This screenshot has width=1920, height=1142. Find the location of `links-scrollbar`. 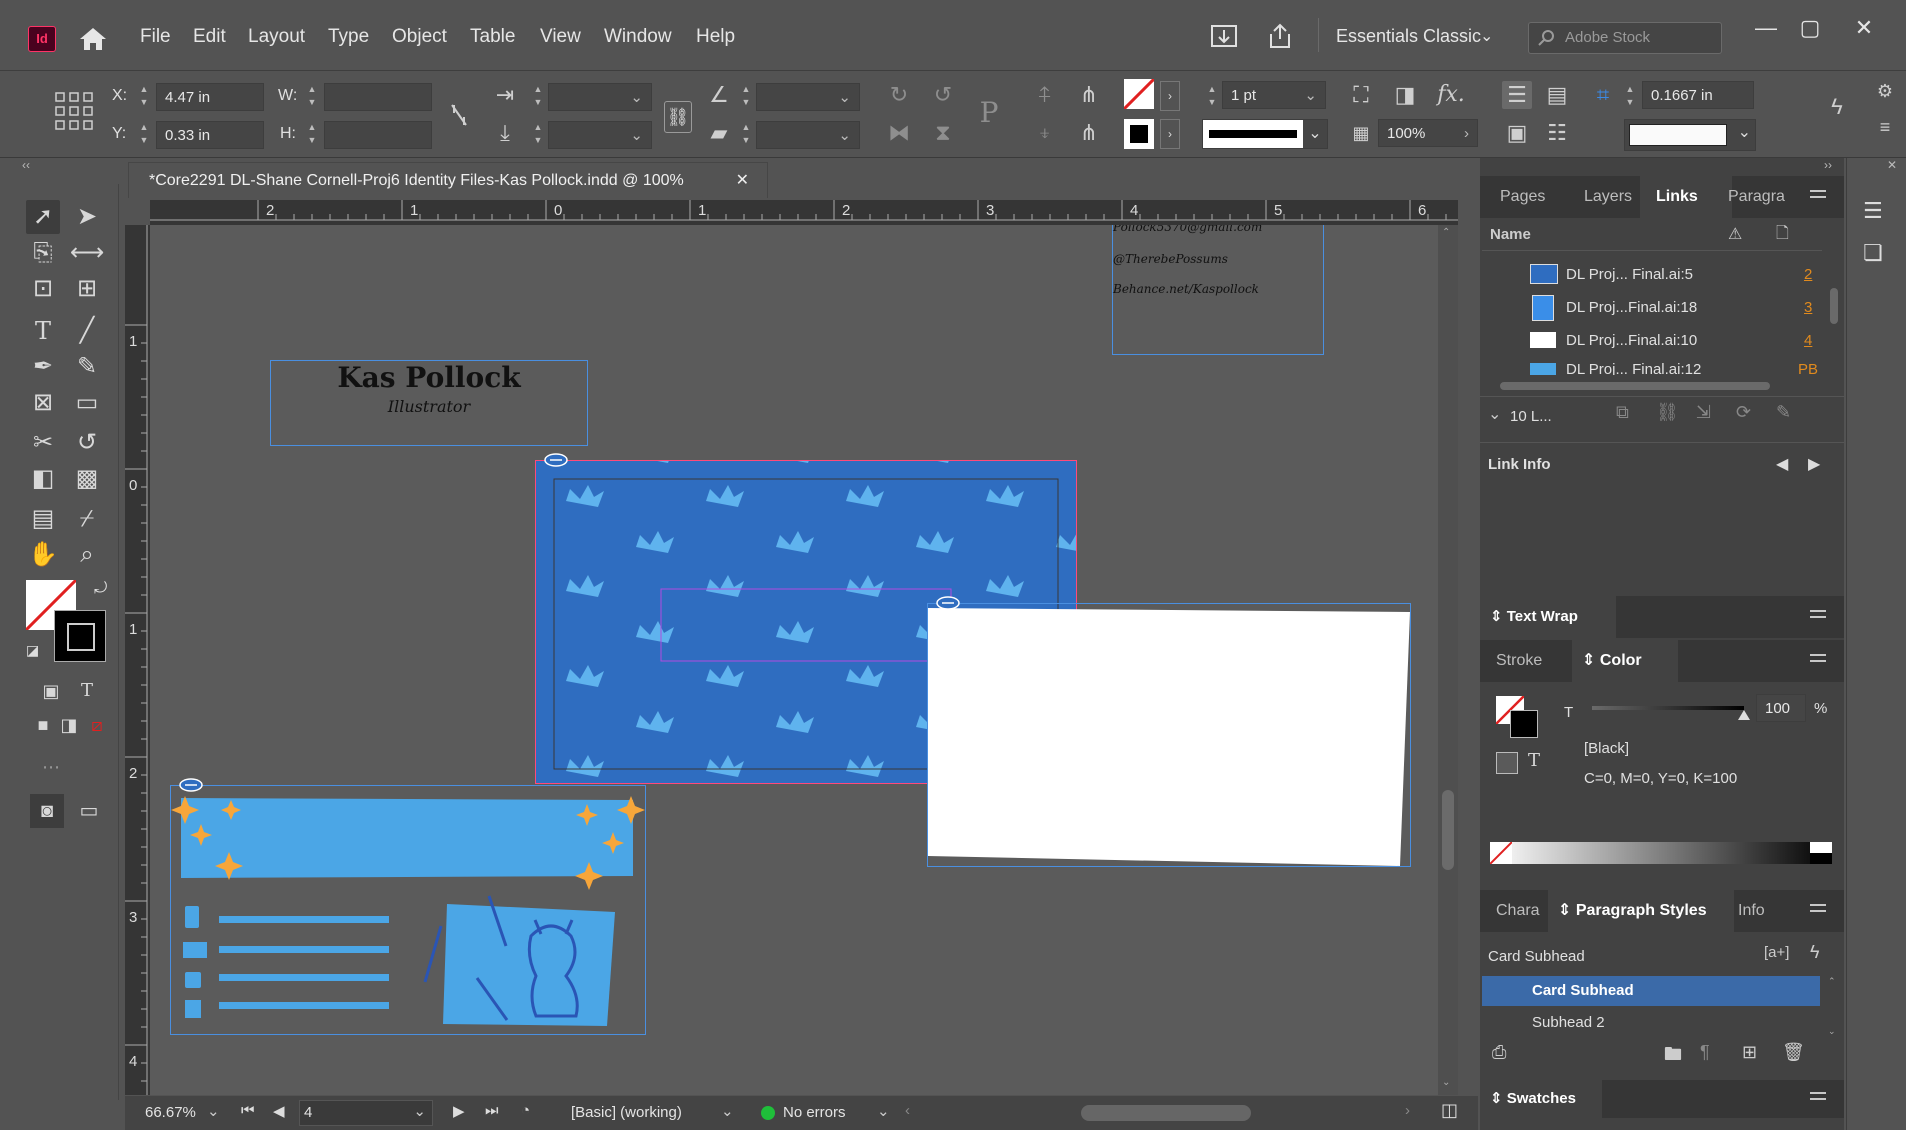

links-scrollbar is located at coordinates (1834, 317).